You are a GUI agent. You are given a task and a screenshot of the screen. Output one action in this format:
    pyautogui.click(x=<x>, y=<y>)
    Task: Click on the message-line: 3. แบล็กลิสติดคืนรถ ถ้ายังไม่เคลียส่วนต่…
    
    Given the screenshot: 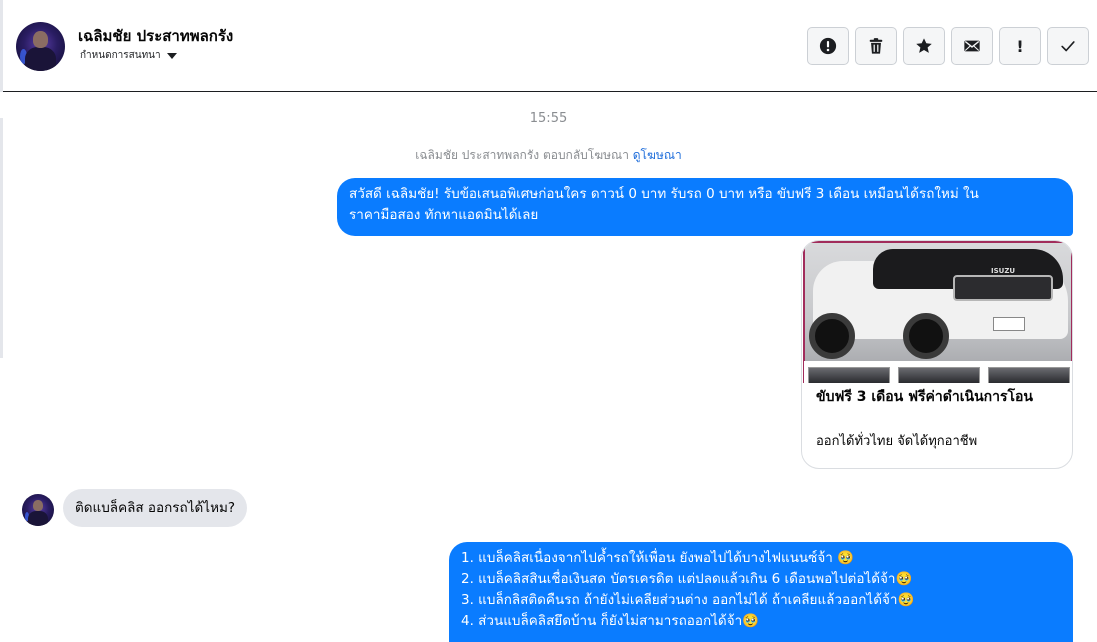 What is the action you would take?
    pyautogui.click(x=688, y=600)
    